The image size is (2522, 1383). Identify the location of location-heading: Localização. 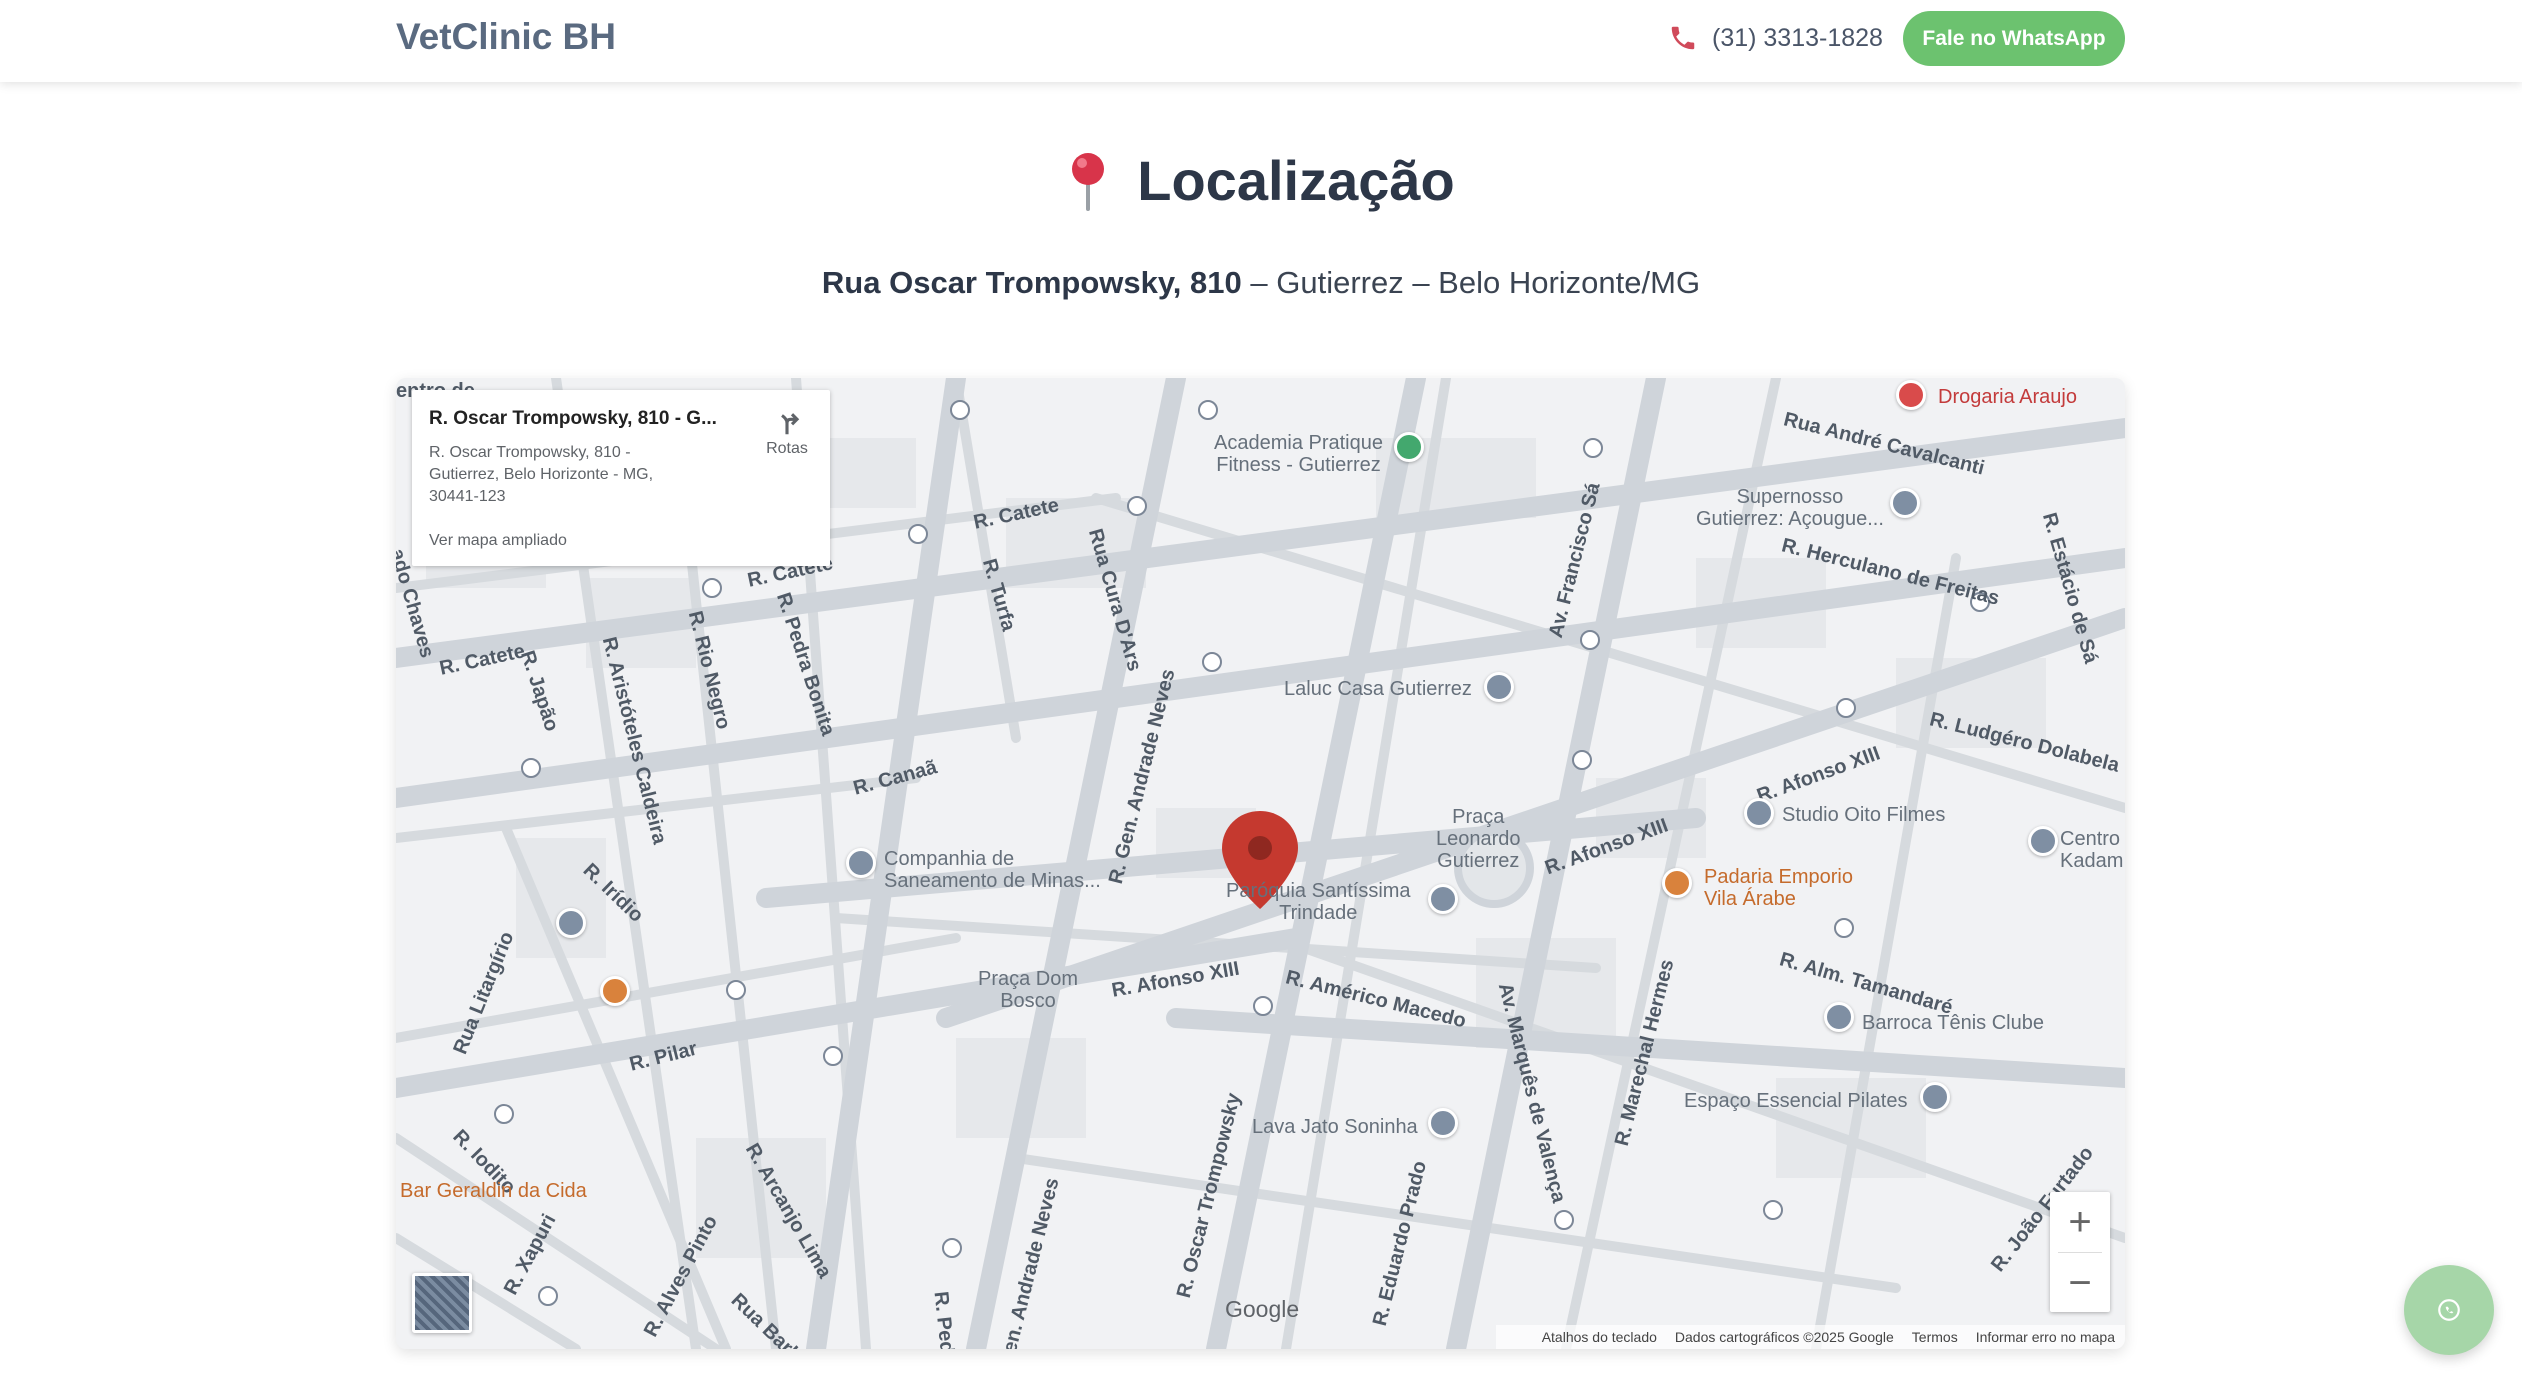
(1261, 180).